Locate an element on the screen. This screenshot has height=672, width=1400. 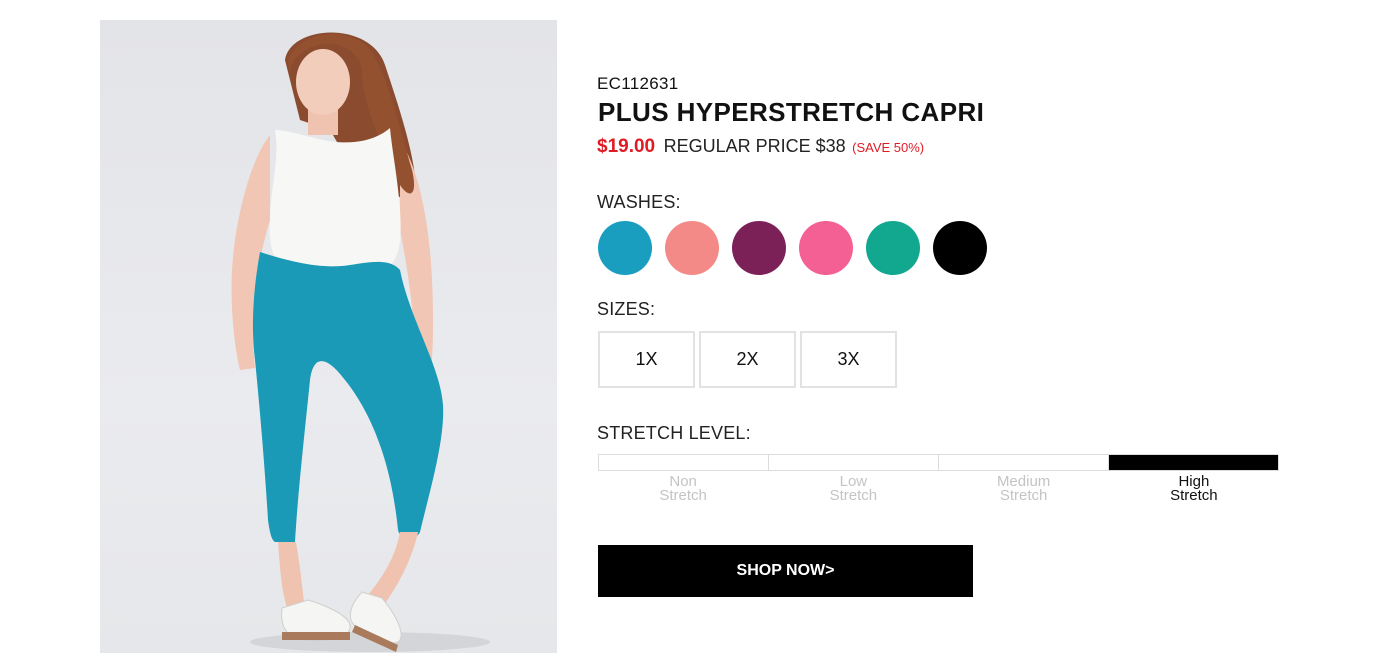
regular-price: REGULAR PRICE $38 is located at coordinates (754, 146).